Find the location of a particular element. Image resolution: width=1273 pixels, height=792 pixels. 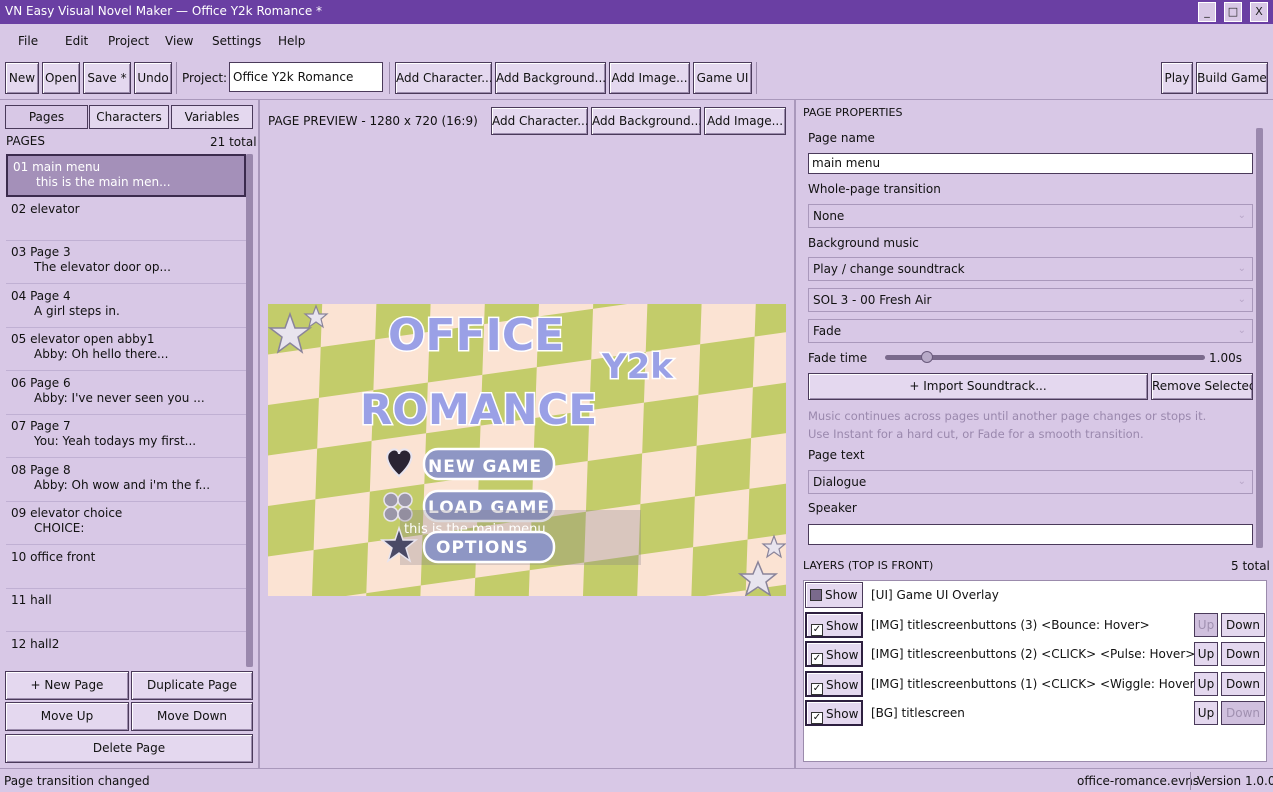

save-button: Save * is located at coordinates (107, 78).